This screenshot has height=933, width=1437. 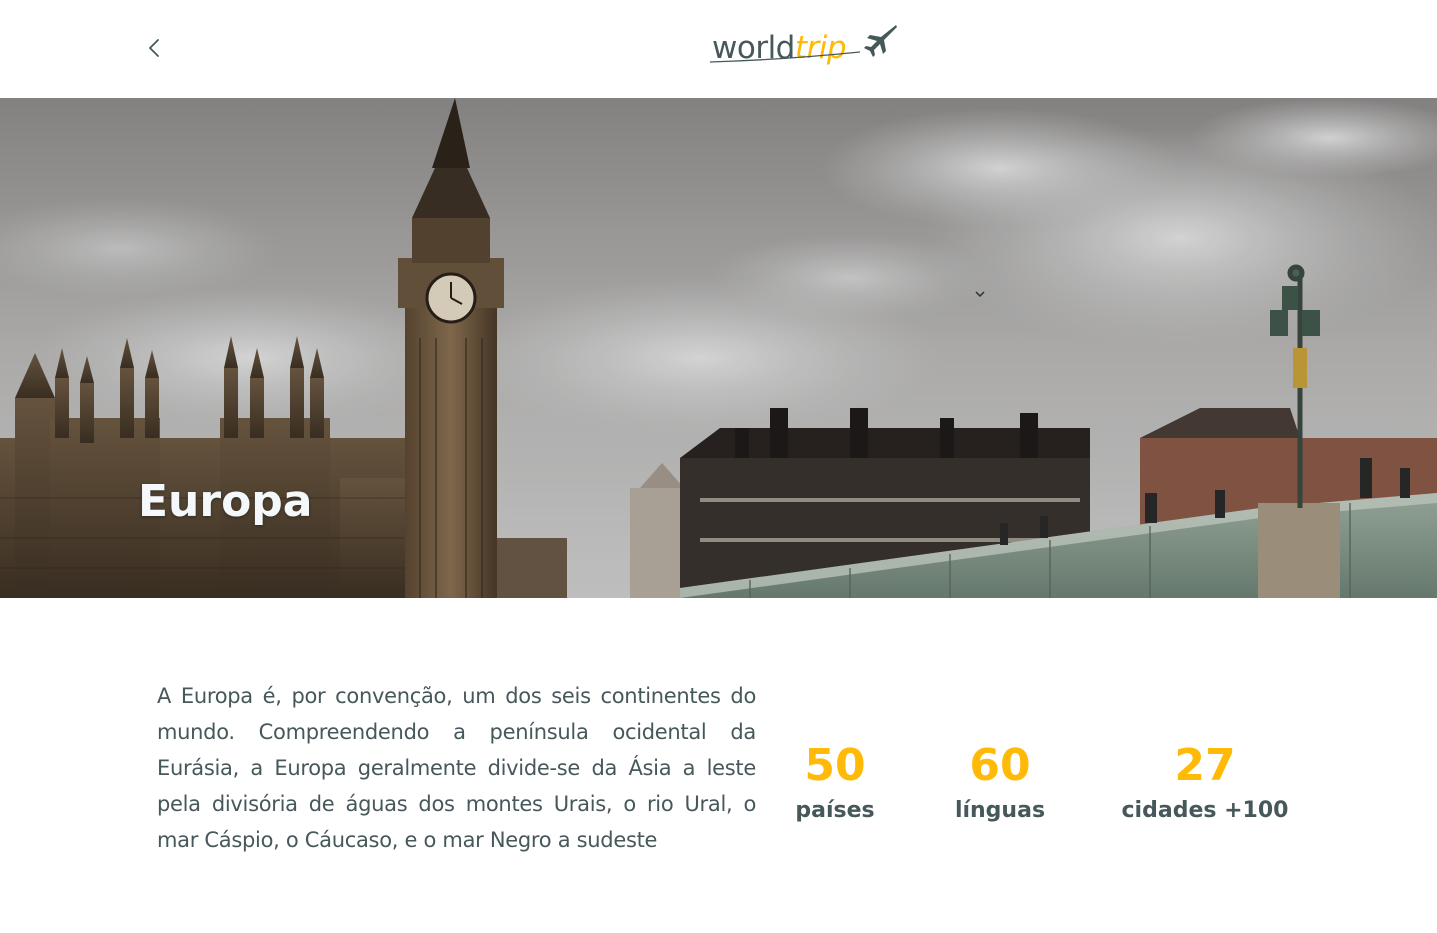 What do you see at coordinates (225, 501) in the screenshot?
I see `continent-title: Europa` at bounding box center [225, 501].